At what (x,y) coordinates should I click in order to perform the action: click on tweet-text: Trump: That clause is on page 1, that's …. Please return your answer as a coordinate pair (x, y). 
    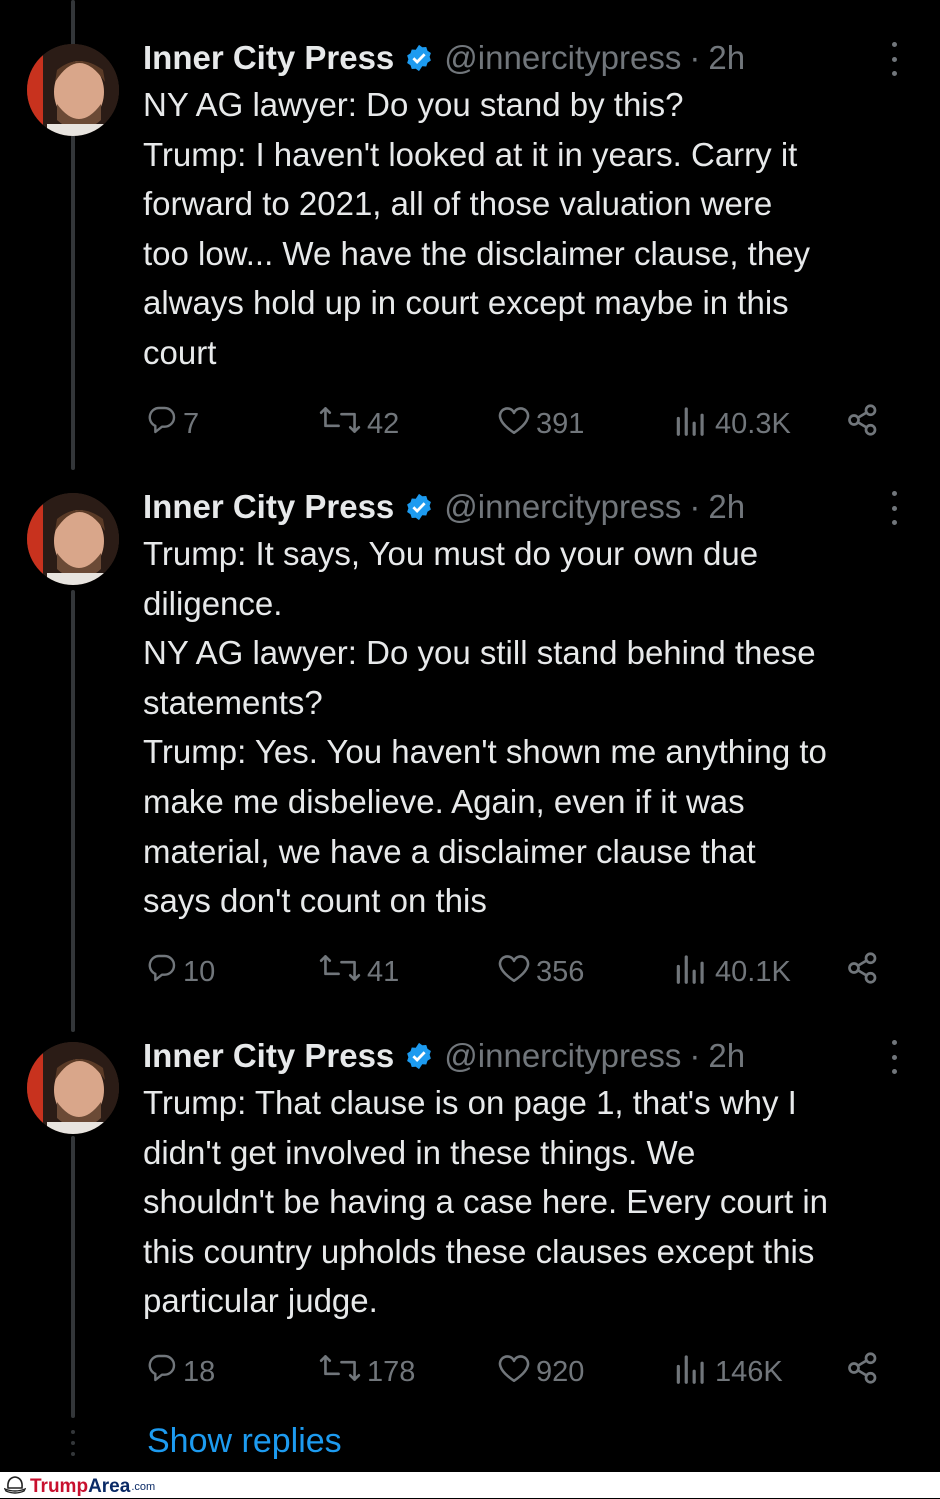
    Looking at the image, I should click on (535, 1202).